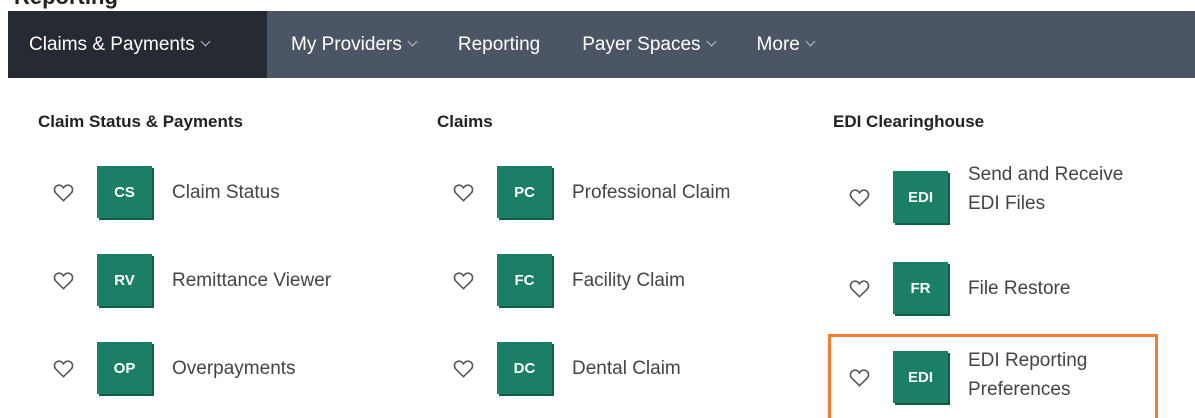 This screenshot has height=418, width=1195. I want to click on nav-my-providers: My Providers, so click(352, 44).